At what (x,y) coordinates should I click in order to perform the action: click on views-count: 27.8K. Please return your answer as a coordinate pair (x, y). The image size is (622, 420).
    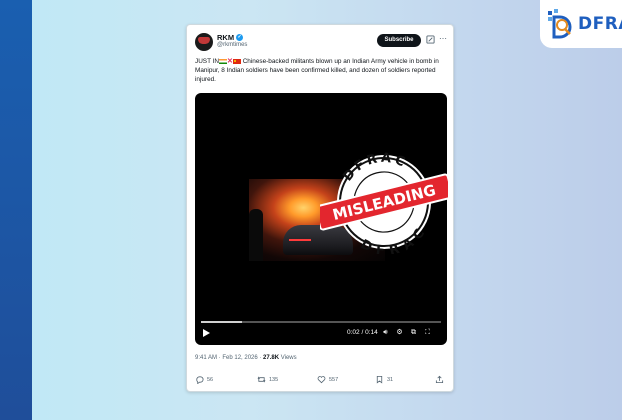
    Looking at the image, I should click on (271, 358).